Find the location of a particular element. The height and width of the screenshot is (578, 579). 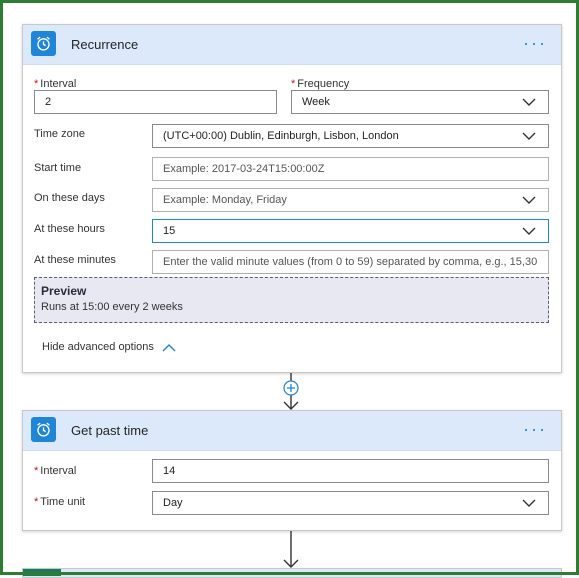

interval-input: 14 is located at coordinates (350, 471).